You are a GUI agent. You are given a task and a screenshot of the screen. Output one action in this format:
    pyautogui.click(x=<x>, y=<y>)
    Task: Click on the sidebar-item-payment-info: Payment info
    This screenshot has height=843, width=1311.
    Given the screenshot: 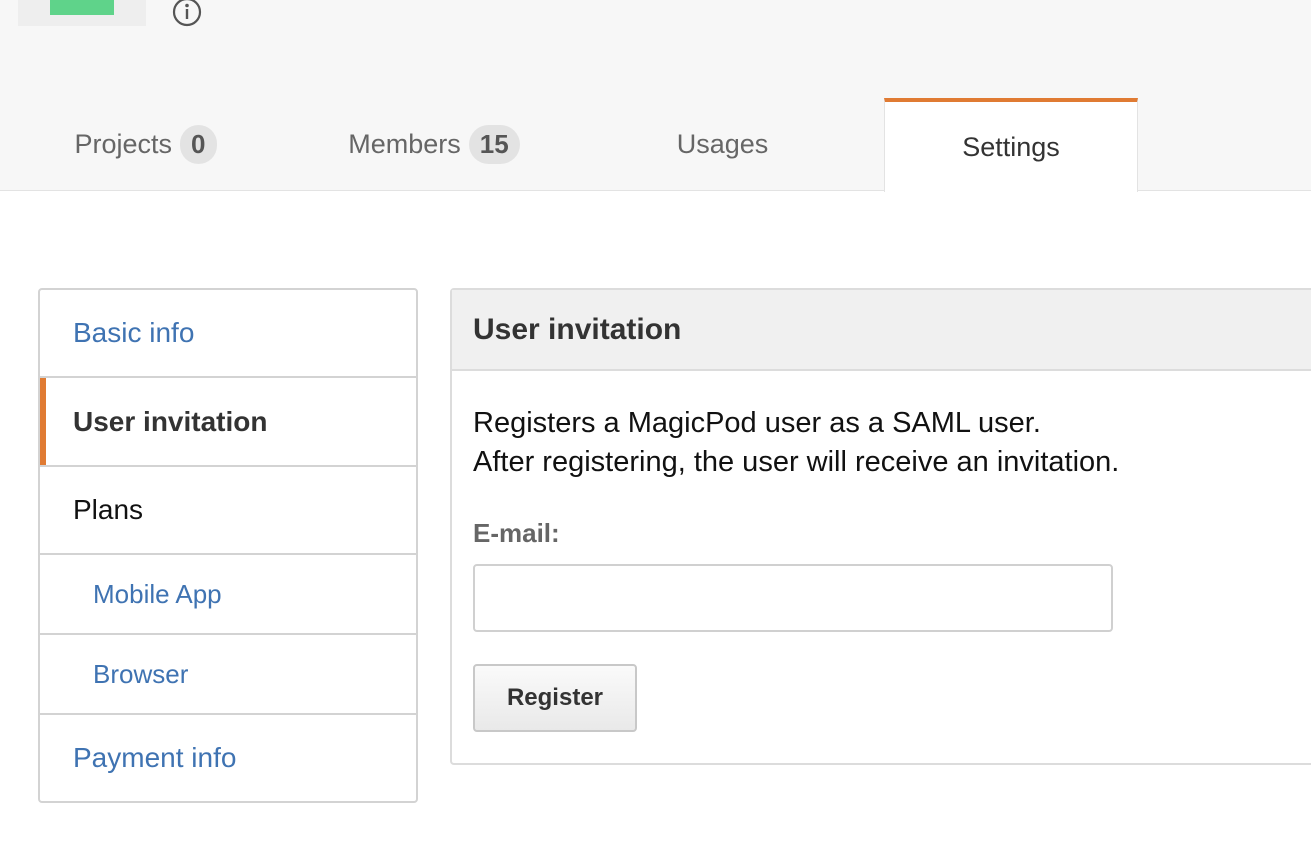 What is the action you would take?
    pyautogui.click(x=228, y=758)
    